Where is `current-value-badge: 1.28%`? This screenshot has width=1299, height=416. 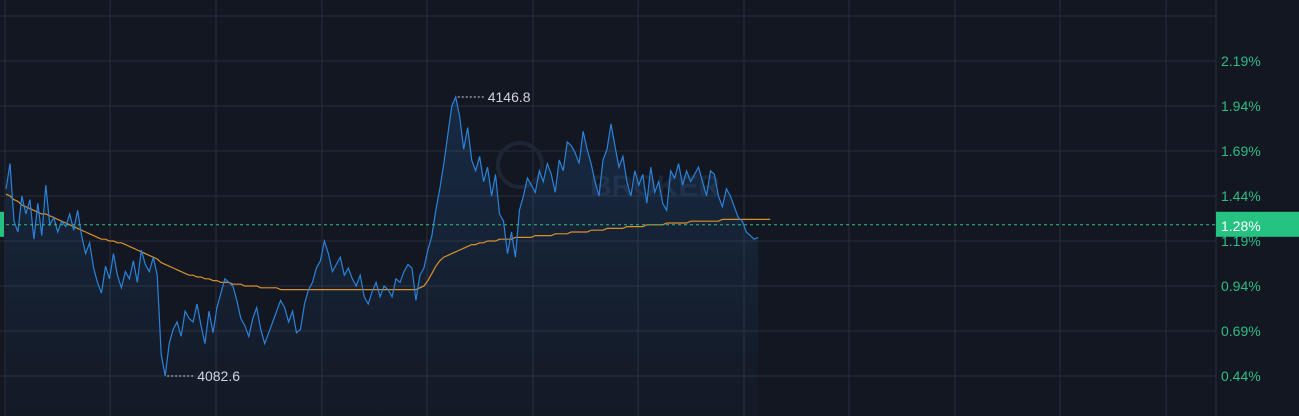 current-value-badge: 1.28% is located at coordinates (1257, 224).